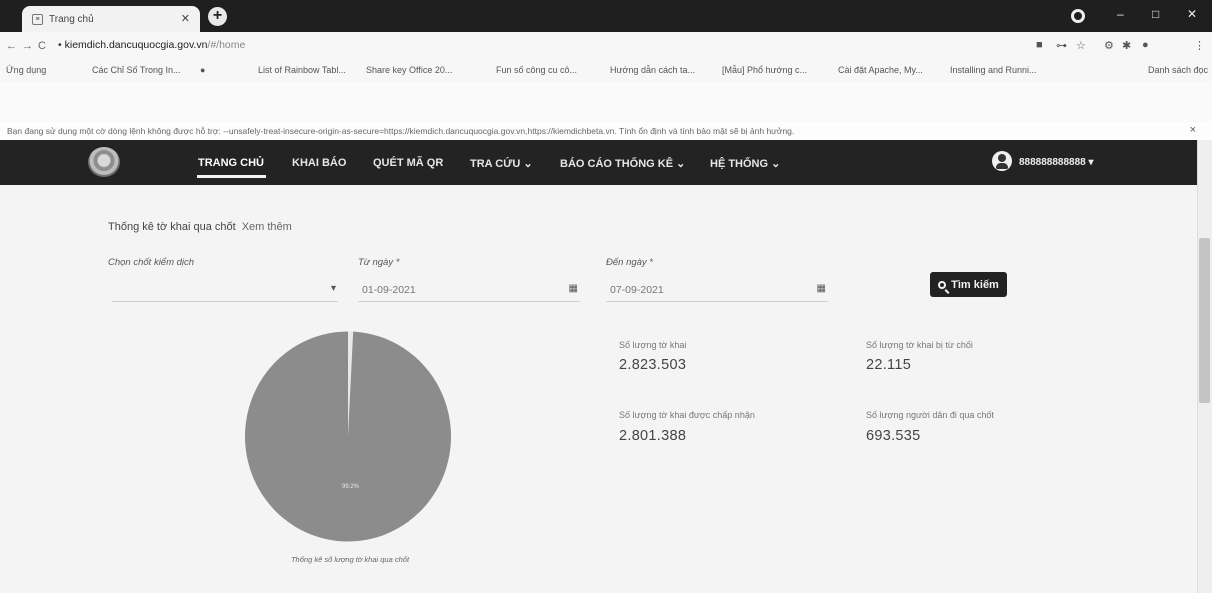 This screenshot has width=1212, height=593. I want to click on pie-slice-accepted, so click(348, 436).